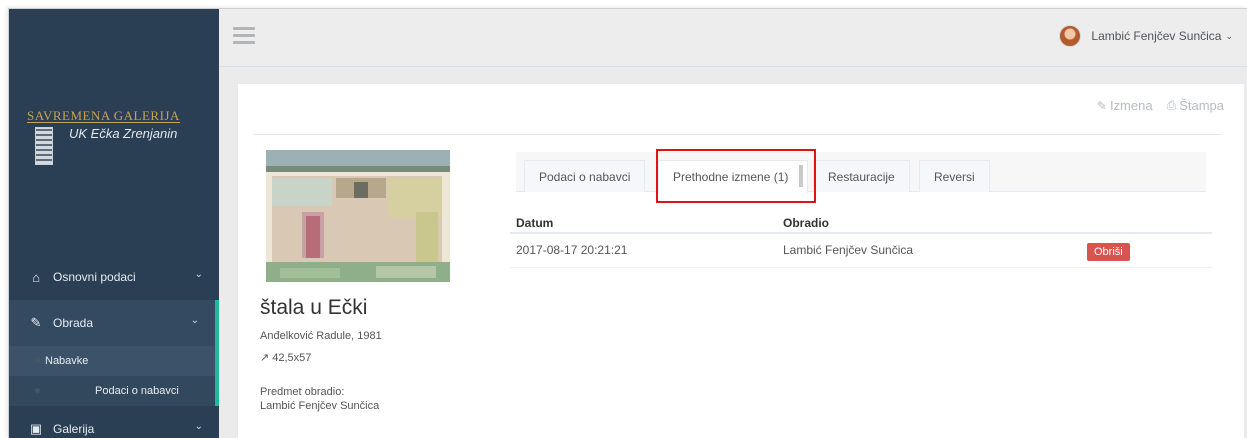  Describe the element at coordinates (112, 391) in the screenshot. I see `sidebar-subitem-podaci-o-nabavci: Podaci o nabavci` at that location.